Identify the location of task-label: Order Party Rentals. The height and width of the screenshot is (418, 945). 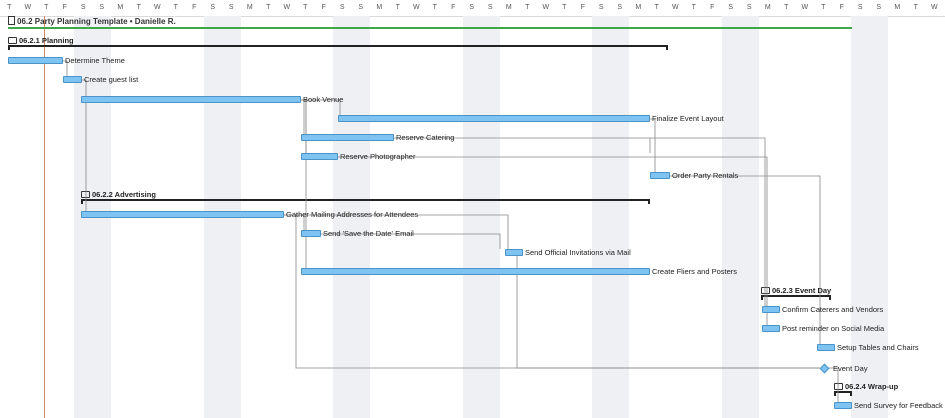
(705, 175).